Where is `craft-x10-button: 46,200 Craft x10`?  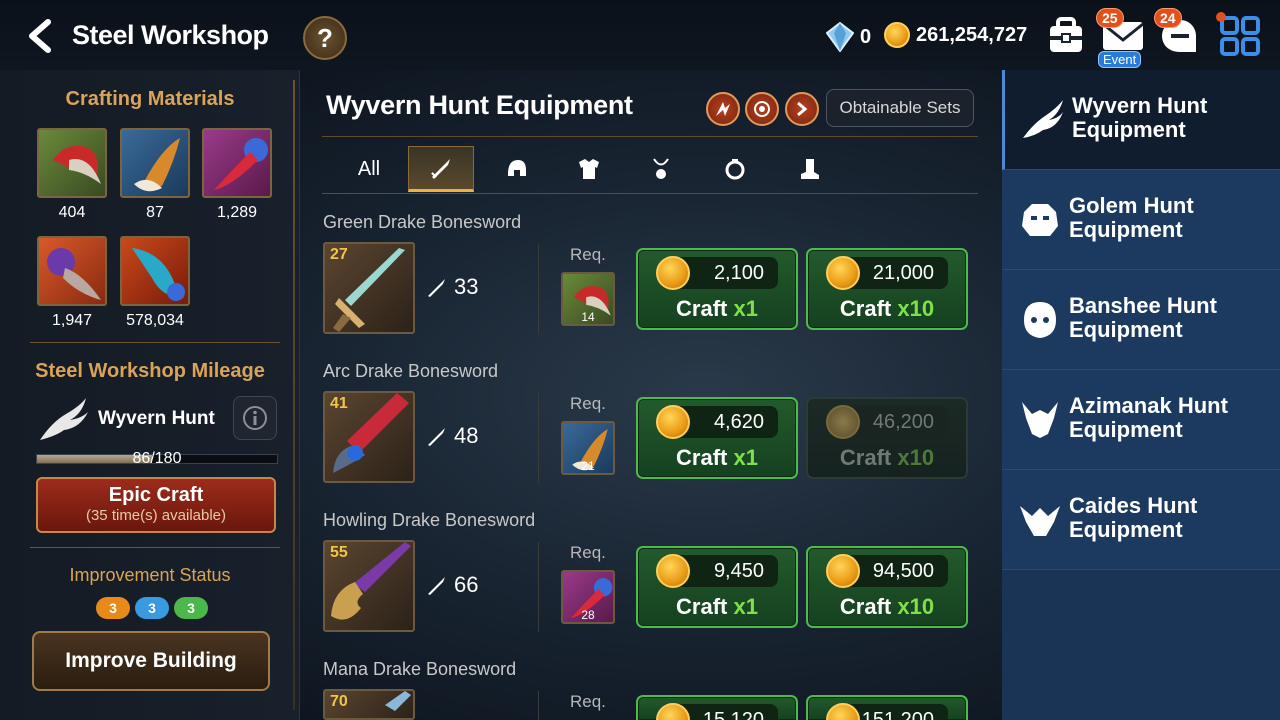
craft-x10-button: 46,200 Craft x10 is located at coordinates (887, 438).